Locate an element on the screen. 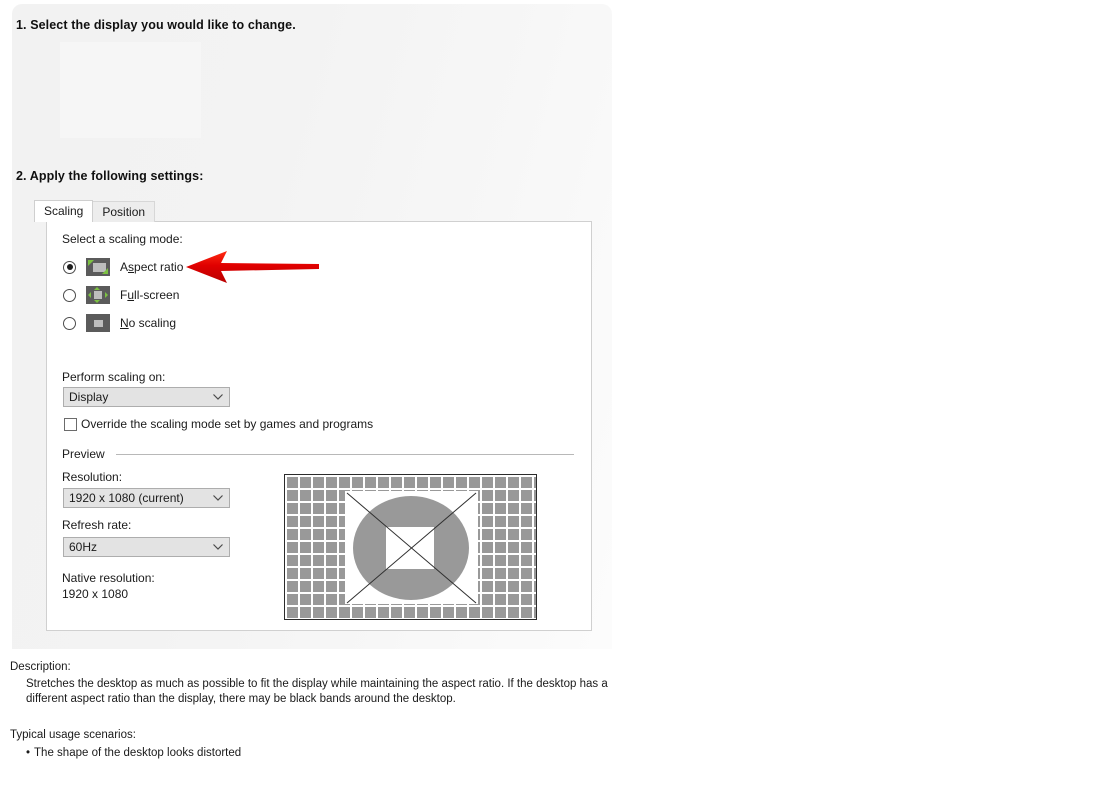 The width and height of the screenshot is (1117, 789). preview-group-header: Preview is located at coordinates (318, 454).